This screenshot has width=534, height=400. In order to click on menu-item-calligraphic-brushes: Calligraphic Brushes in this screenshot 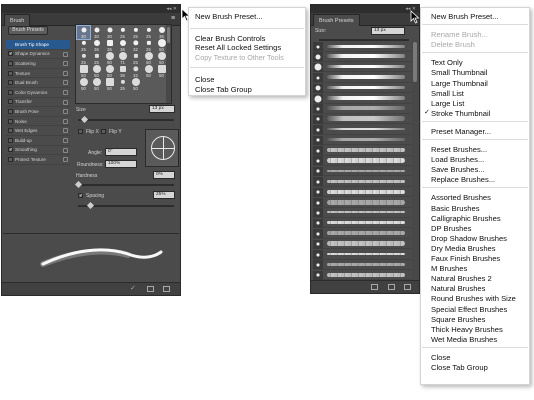, I will do `click(466, 218)`.